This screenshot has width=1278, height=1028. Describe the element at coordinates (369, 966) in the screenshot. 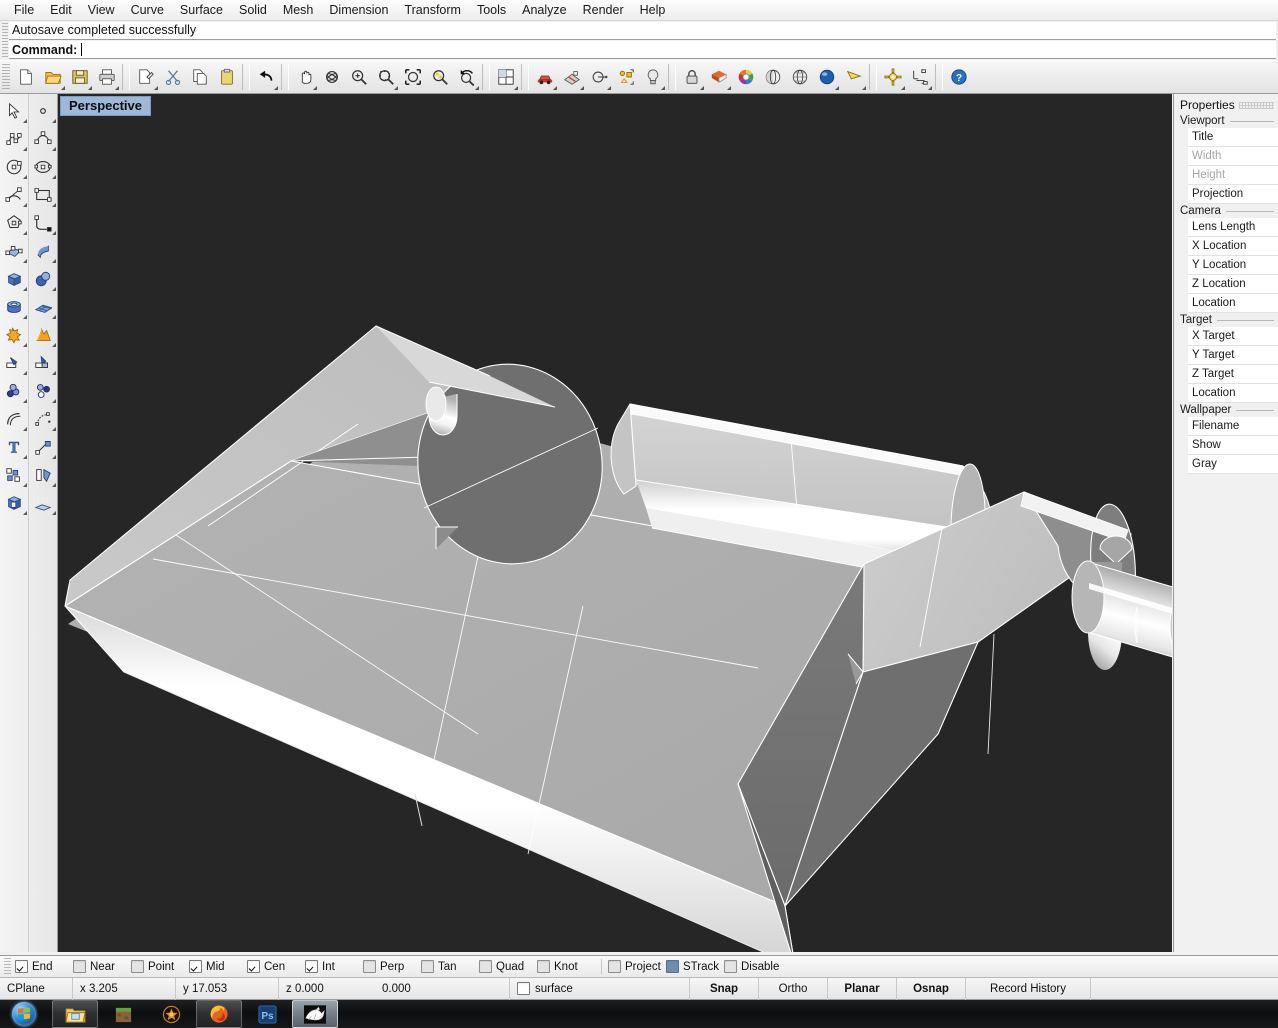

I see `osnap-perp-checkbox` at that location.